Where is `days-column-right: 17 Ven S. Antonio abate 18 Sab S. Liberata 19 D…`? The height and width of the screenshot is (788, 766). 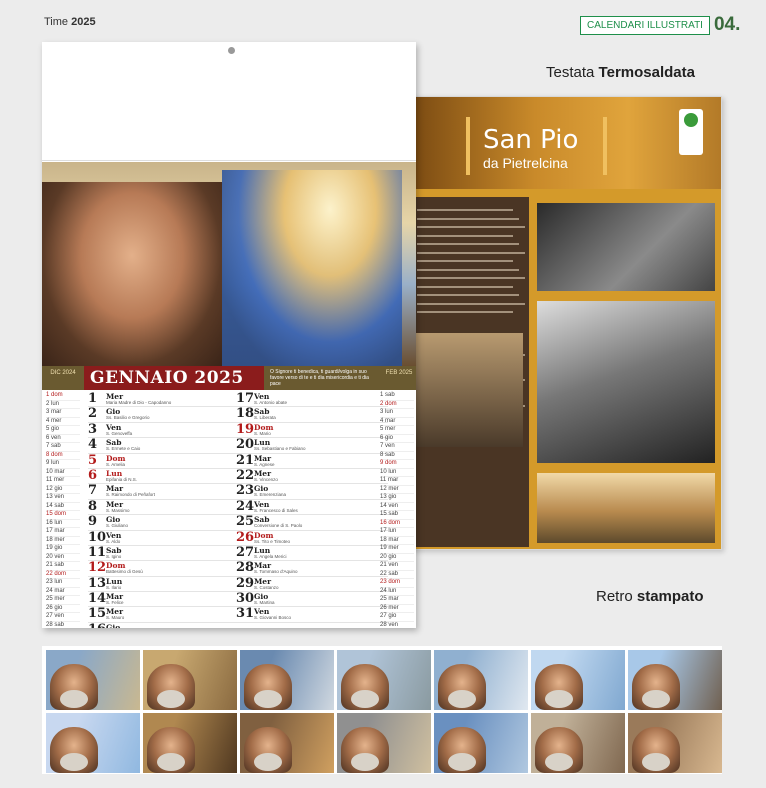 days-column-right: 17 Ven S. Antonio abate 18 Sab S. Liberata 19 D… is located at coordinates (312, 507).